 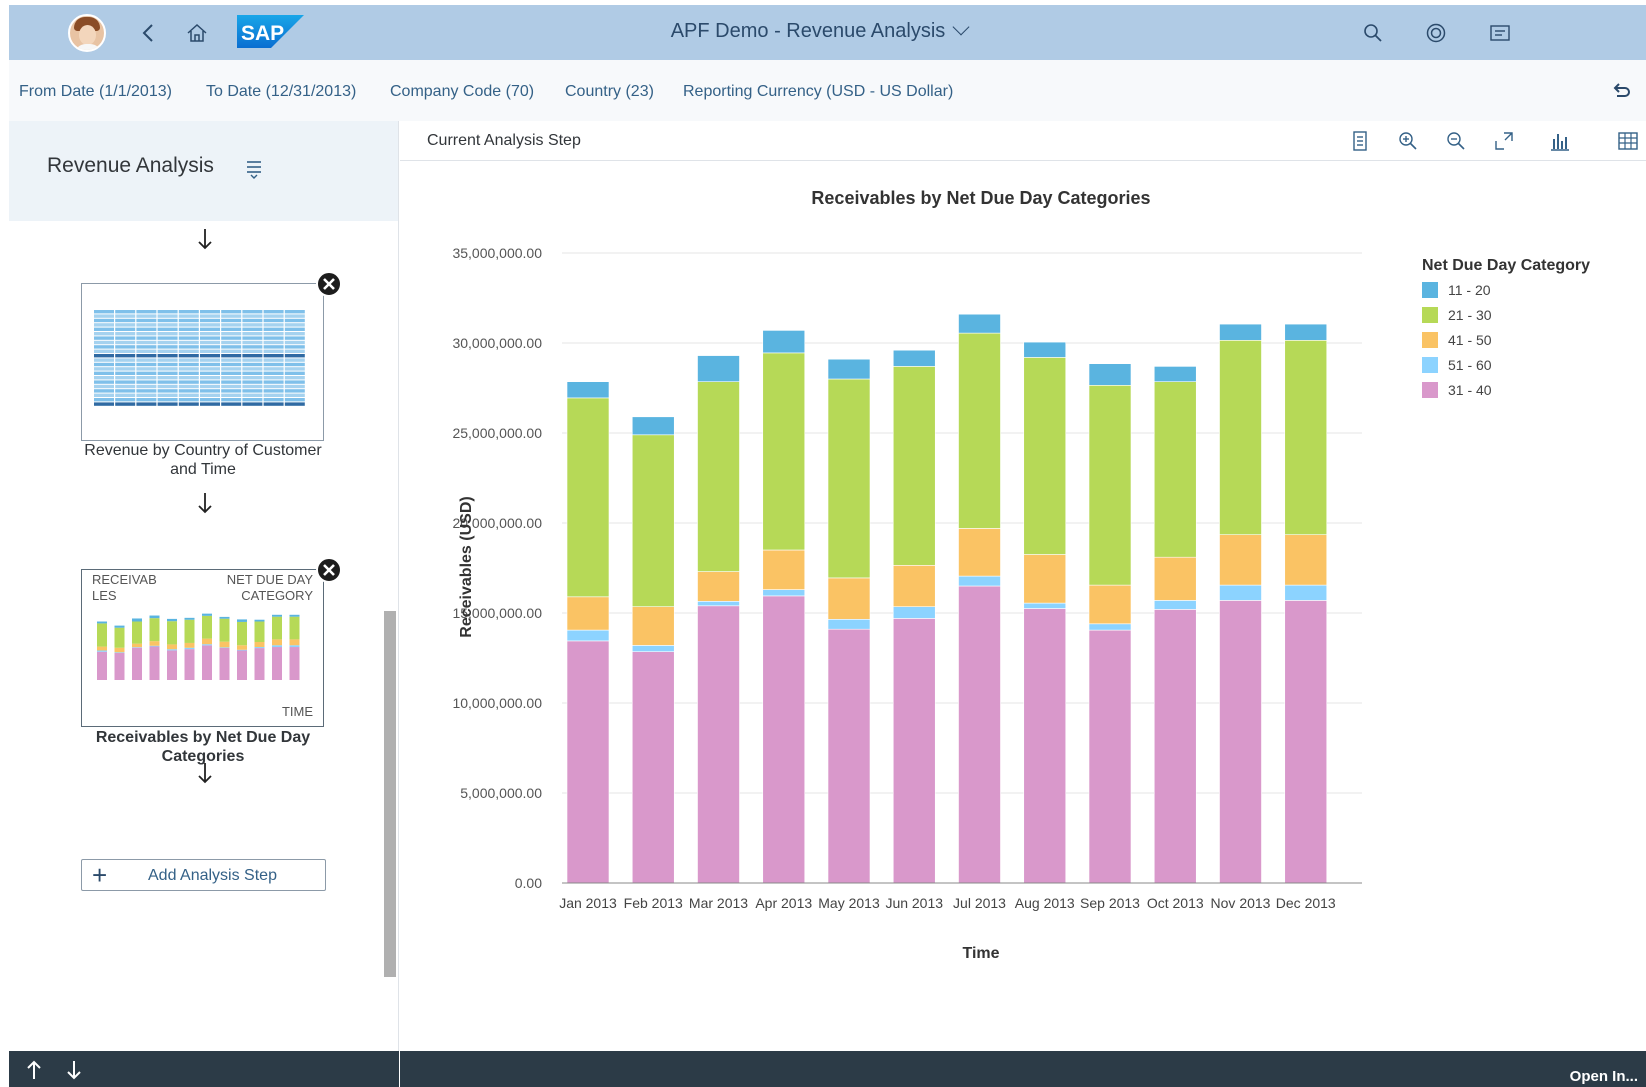 What do you see at coordinates (1500, 33) in the screenshot?
I see `notifications-button` at bounding box center [1500, 33].